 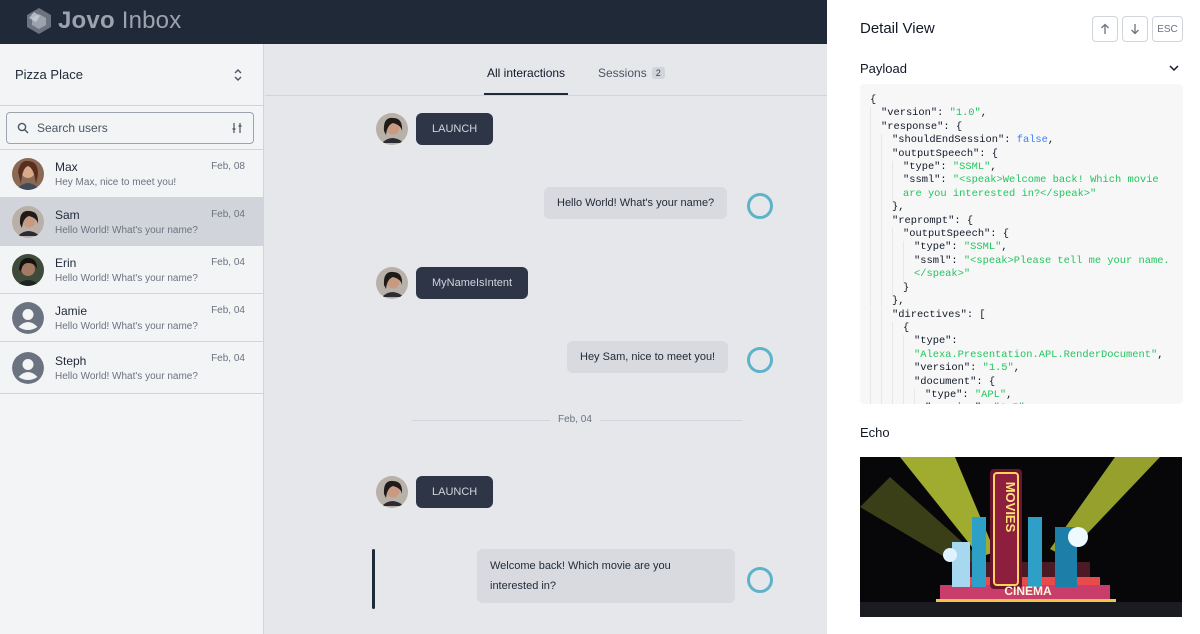 What do you see at coordinates (1026, 342) in the screenshot?
I see `payload-code-line: "type":` at bounding box center [1026, 342].